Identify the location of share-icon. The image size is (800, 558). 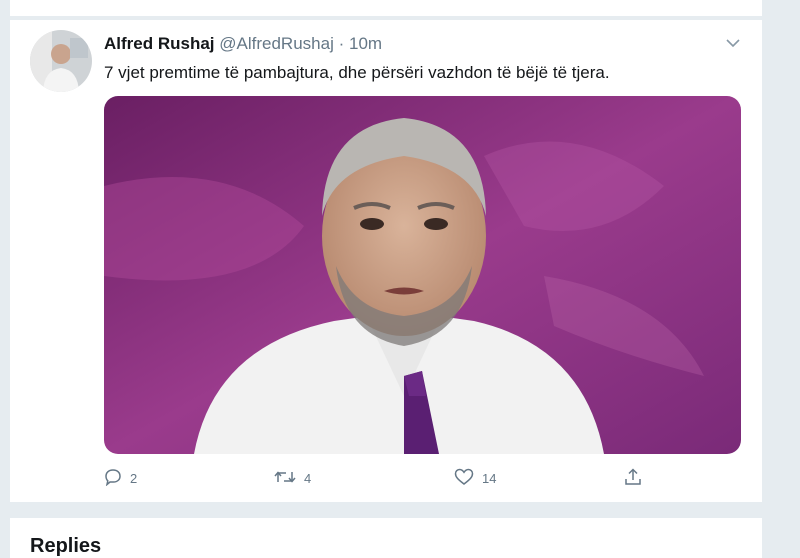
(637, 478).